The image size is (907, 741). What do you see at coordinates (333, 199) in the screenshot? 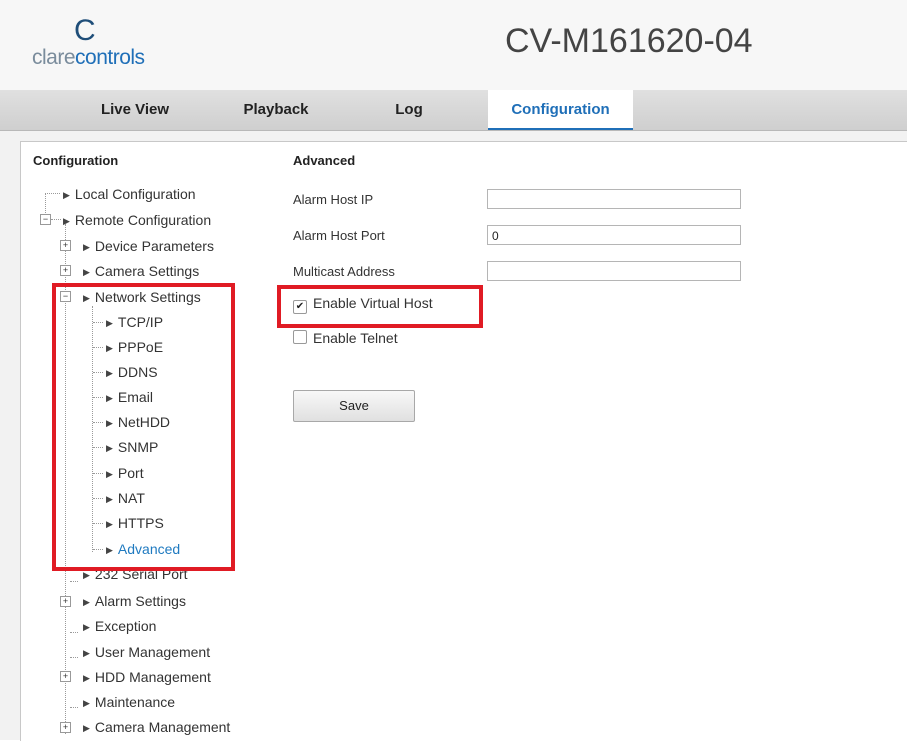
I see `alarm-host-ip-label: Alarm Host IP` at bounding box center [333, 199].